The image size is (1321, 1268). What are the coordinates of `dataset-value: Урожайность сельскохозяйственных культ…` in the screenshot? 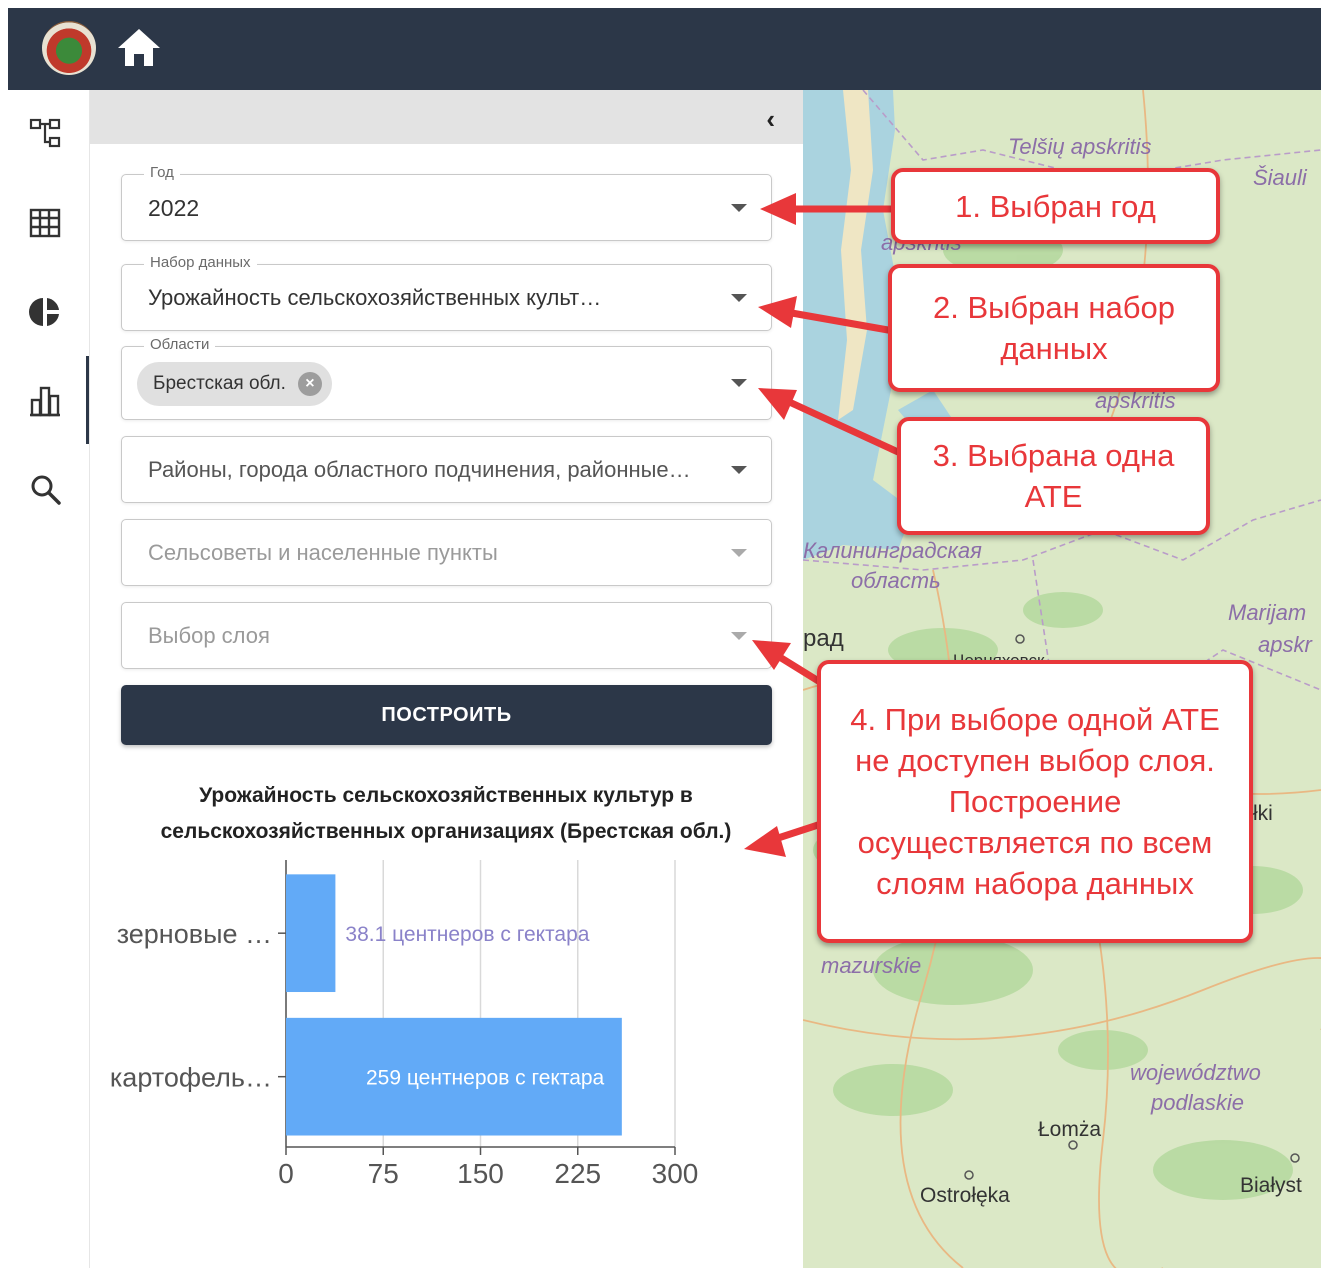 It's located at (375, 297).